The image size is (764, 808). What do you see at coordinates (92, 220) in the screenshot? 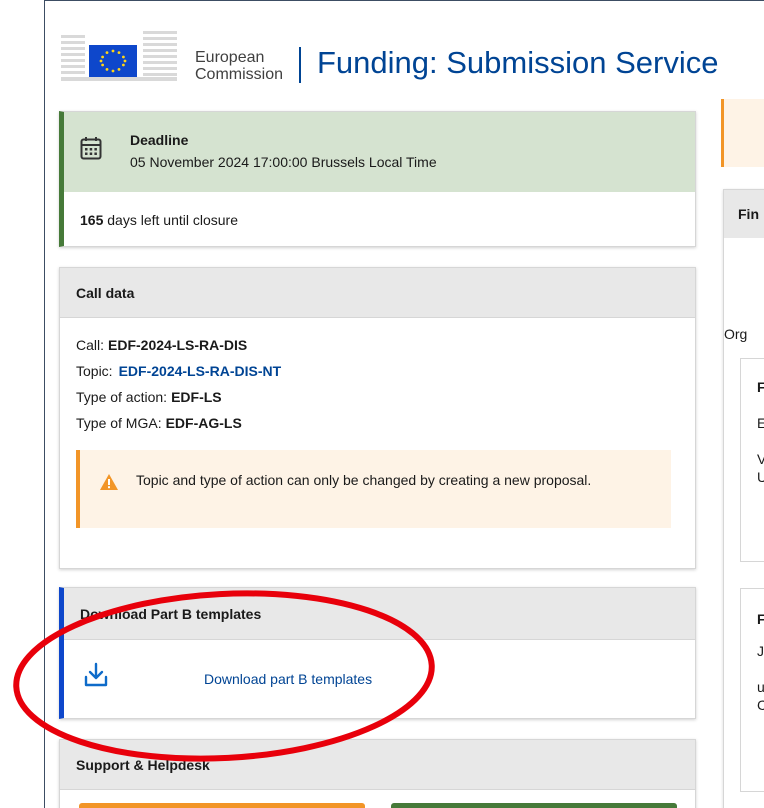
I see `days-left-count: 165` at bounding box center [92, 220].